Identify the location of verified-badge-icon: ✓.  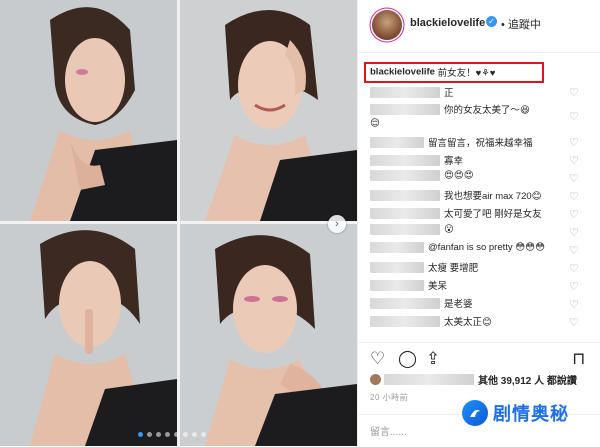
(491, 21).